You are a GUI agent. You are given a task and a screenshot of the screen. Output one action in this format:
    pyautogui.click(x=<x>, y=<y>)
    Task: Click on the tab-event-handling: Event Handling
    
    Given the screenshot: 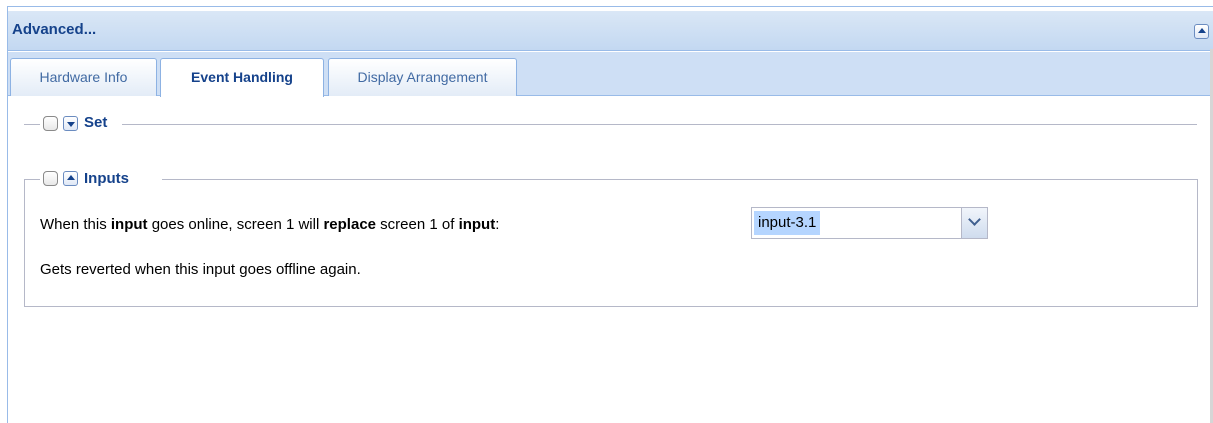 What is the action you would take?
    pyautogui.click(x=242, y=77)
    